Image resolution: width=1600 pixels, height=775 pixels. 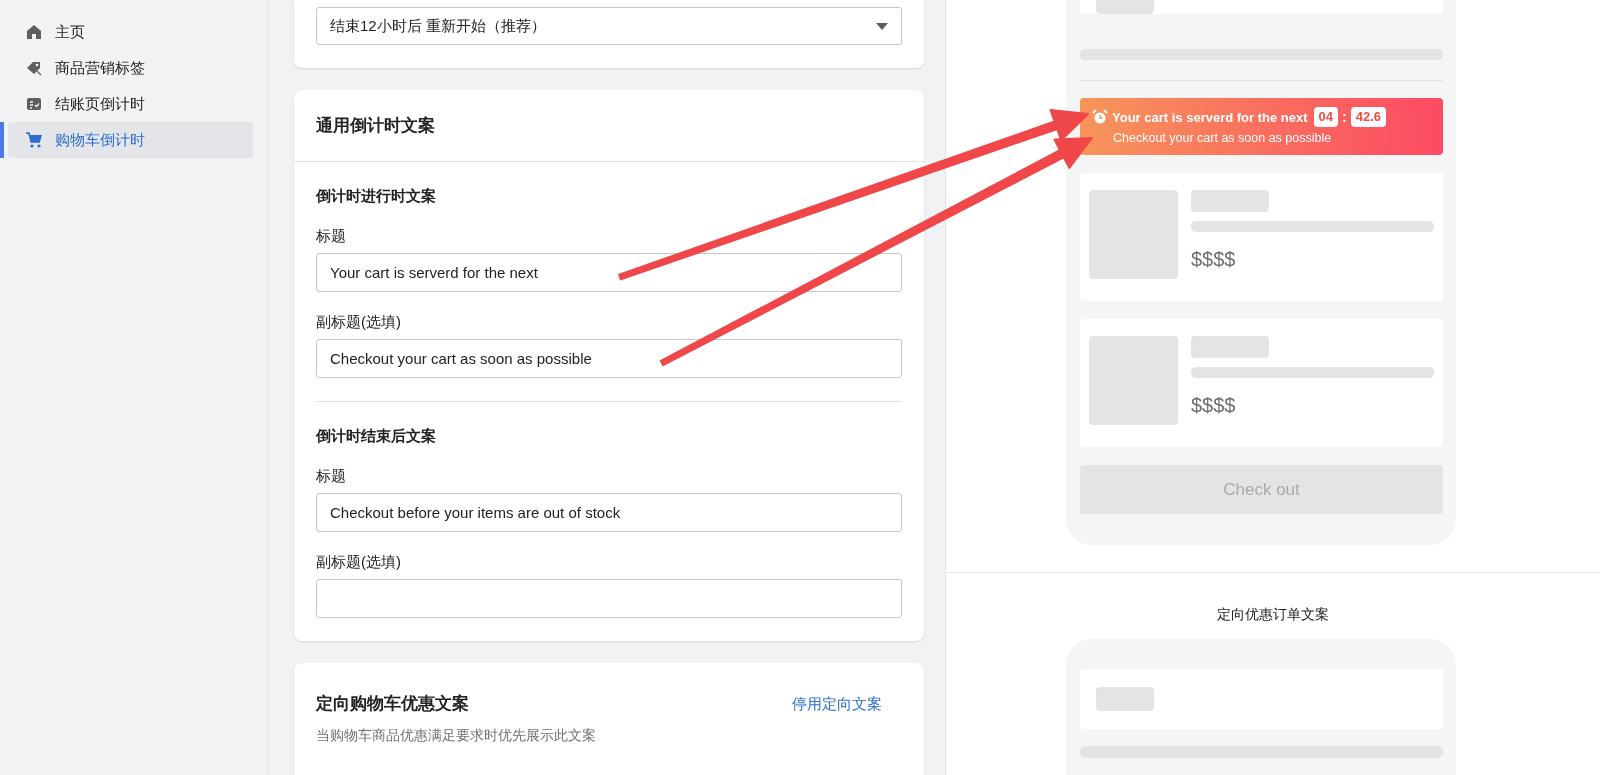 What do you see at coordinates (1100, 117) in the screenshot?
I see `alarm-clock-icon` at bounding box center [1100, 117].